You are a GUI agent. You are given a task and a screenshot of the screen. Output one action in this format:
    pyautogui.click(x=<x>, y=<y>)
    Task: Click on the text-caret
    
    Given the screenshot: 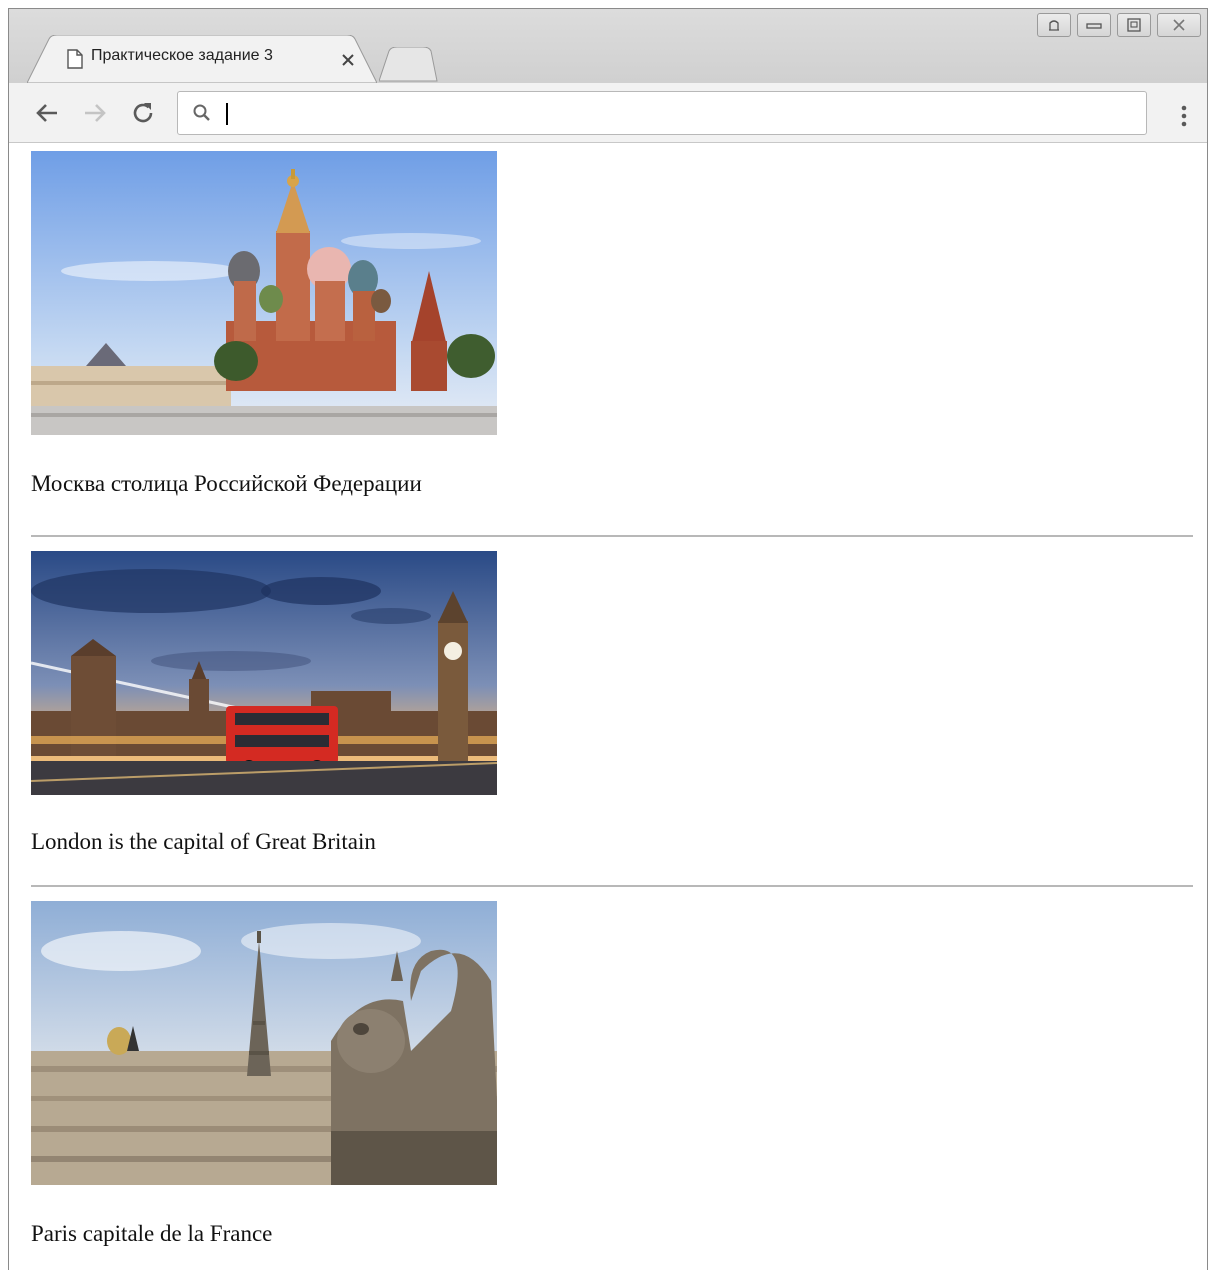 What is the action you would take?
    pyautogui.click(x=227, y=114)
    